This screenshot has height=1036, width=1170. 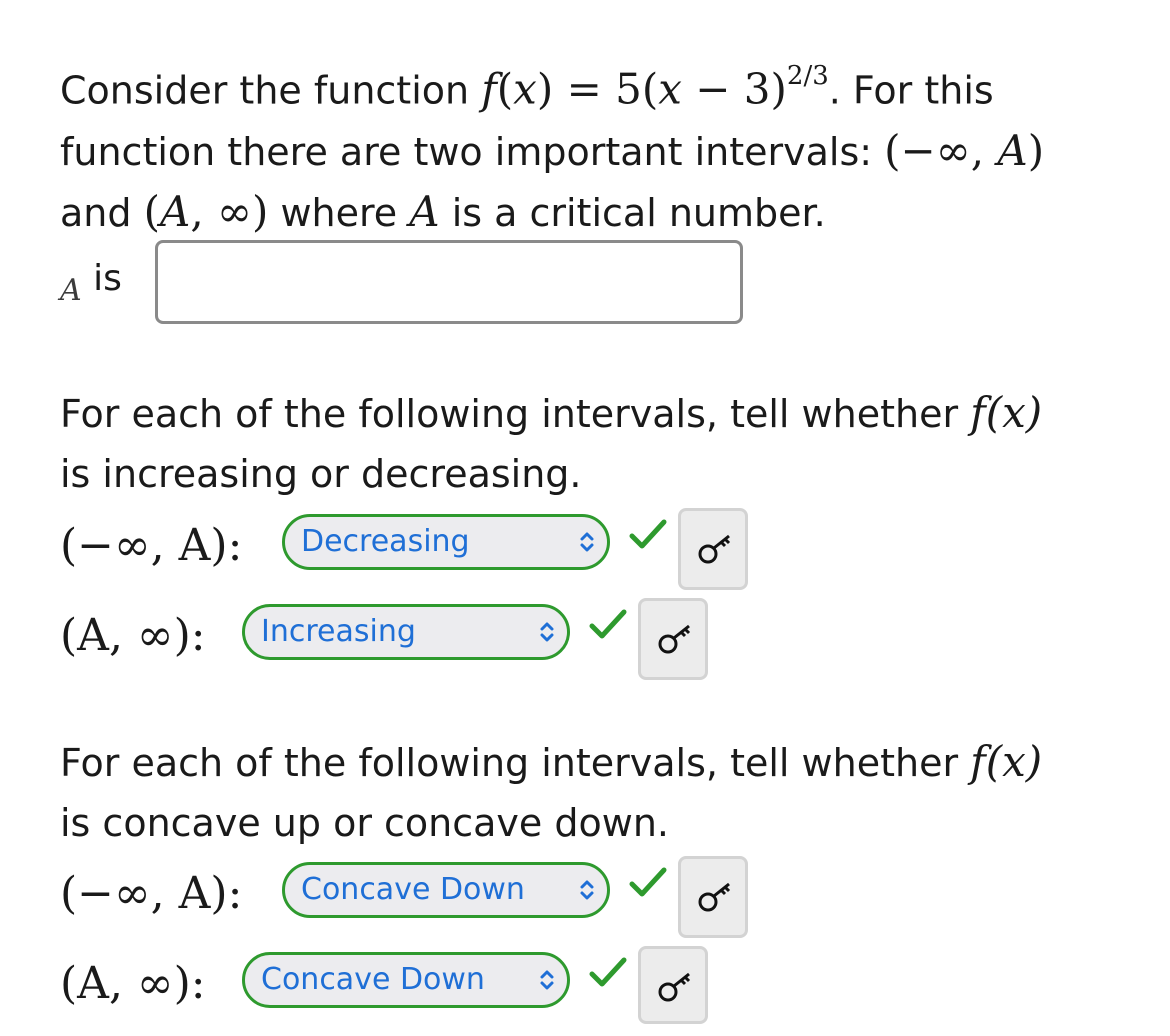 I want to click on intro-line-3: and (A, ∞) where A is a critical number., so click(x=443, y=211).